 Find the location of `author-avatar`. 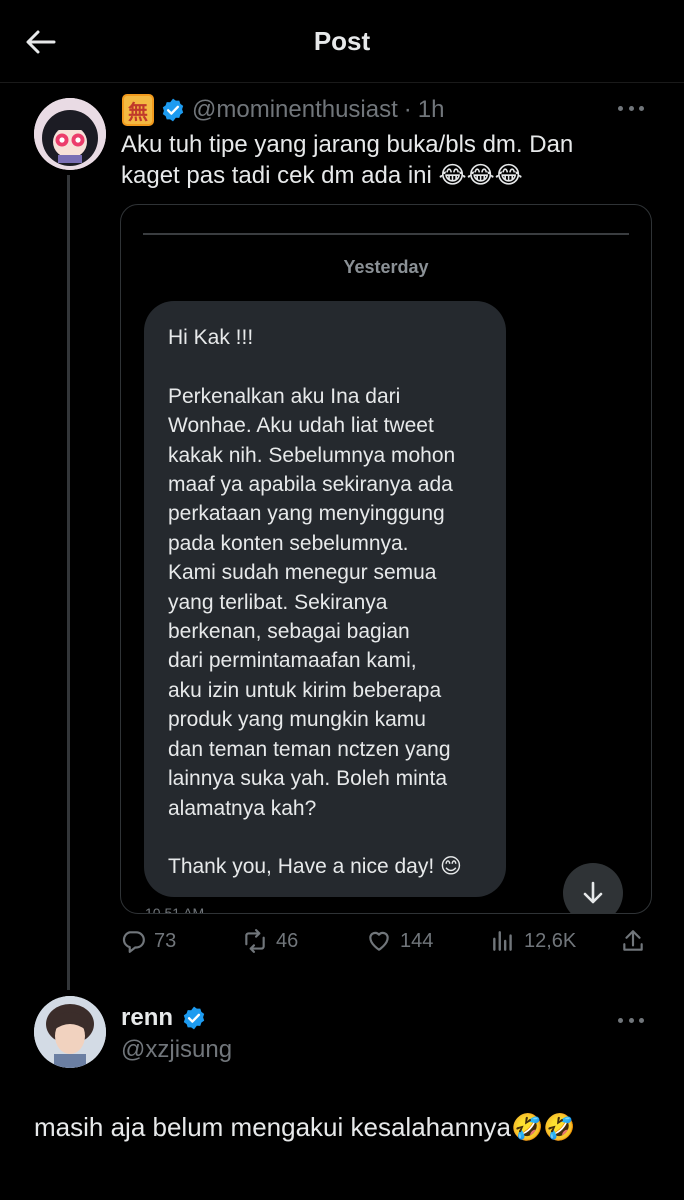

author-avatar is located at coordinates (70, 134).